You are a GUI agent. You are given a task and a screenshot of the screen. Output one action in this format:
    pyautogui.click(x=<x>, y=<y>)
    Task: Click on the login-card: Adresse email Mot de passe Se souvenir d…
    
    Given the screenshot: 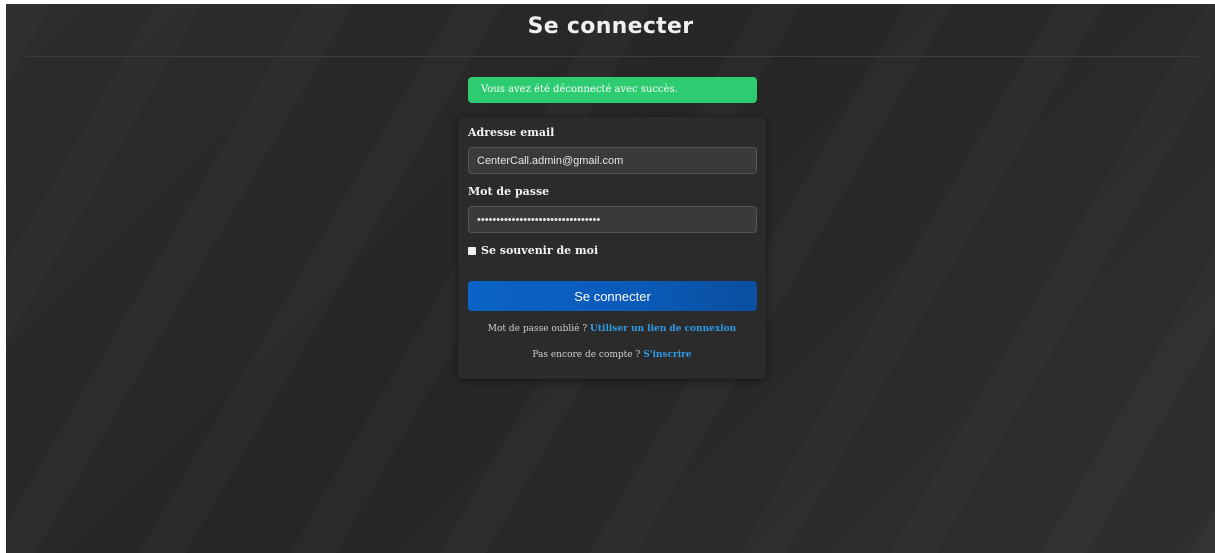 What is the action you would take?
    pyautogui.click(x=612, y=248)
    